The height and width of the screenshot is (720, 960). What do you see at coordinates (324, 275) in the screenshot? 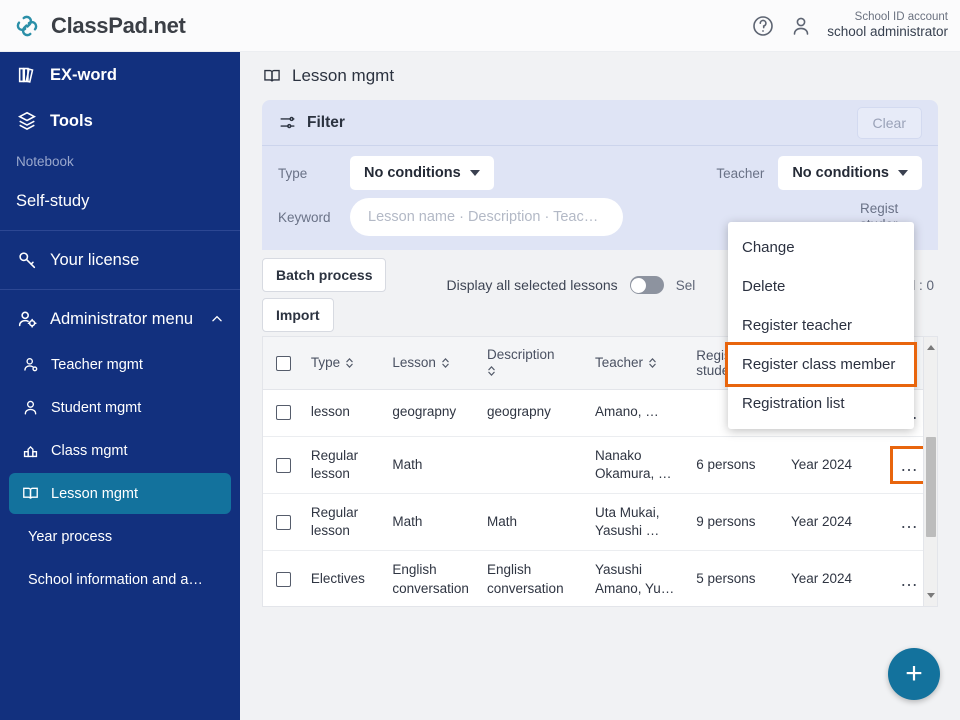
I see `batch-process-button: Batch process` at bounding box center [324, 275].